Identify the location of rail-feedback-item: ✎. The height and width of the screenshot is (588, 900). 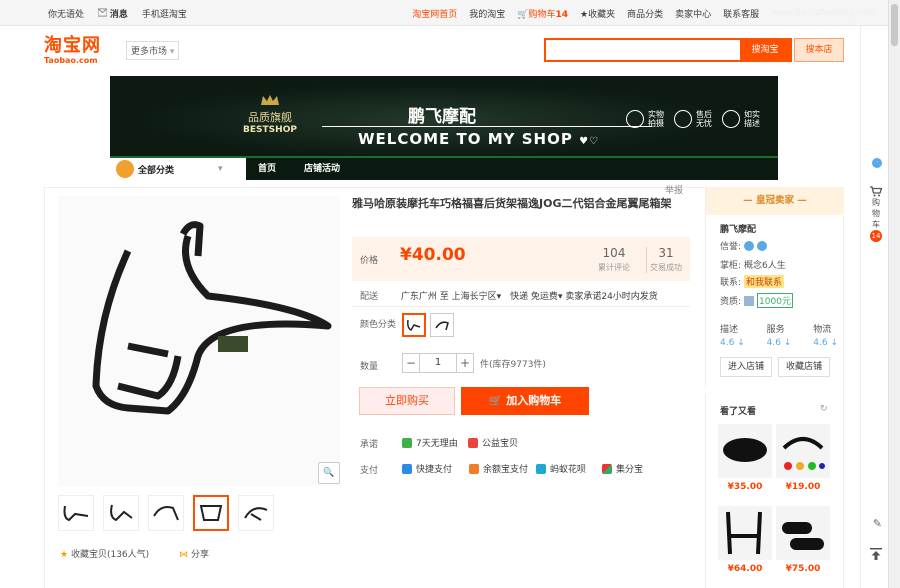
(877, 523).